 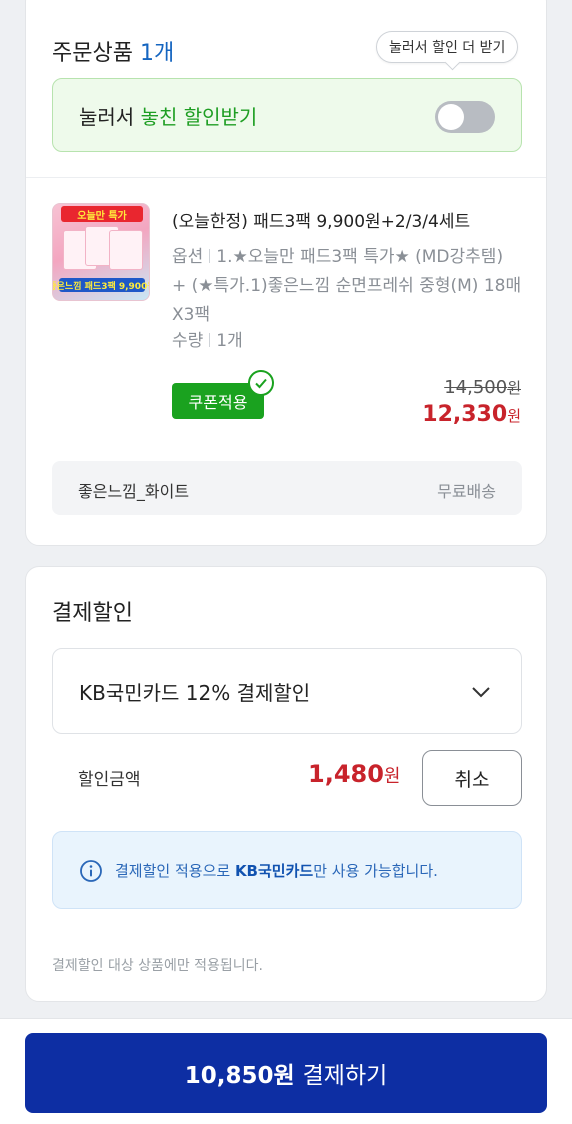 What do you see at coordinates (287, 488) in the screenshot?
I see `shipping-info: 좋은느낌_화이트 무료배송` at bounding box center [287, 488].